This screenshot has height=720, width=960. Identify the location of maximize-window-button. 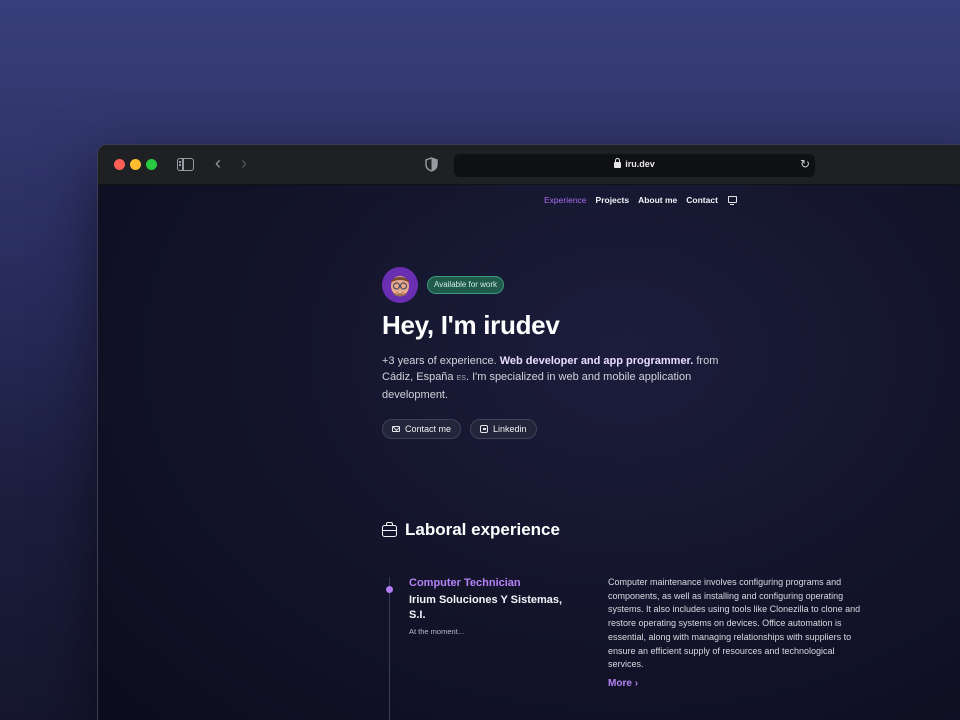
(151, 164).